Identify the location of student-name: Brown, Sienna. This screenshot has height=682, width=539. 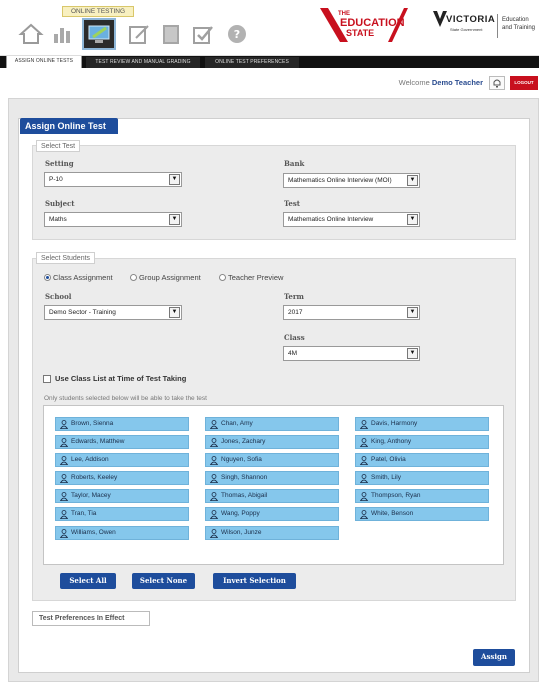
(92, 423).